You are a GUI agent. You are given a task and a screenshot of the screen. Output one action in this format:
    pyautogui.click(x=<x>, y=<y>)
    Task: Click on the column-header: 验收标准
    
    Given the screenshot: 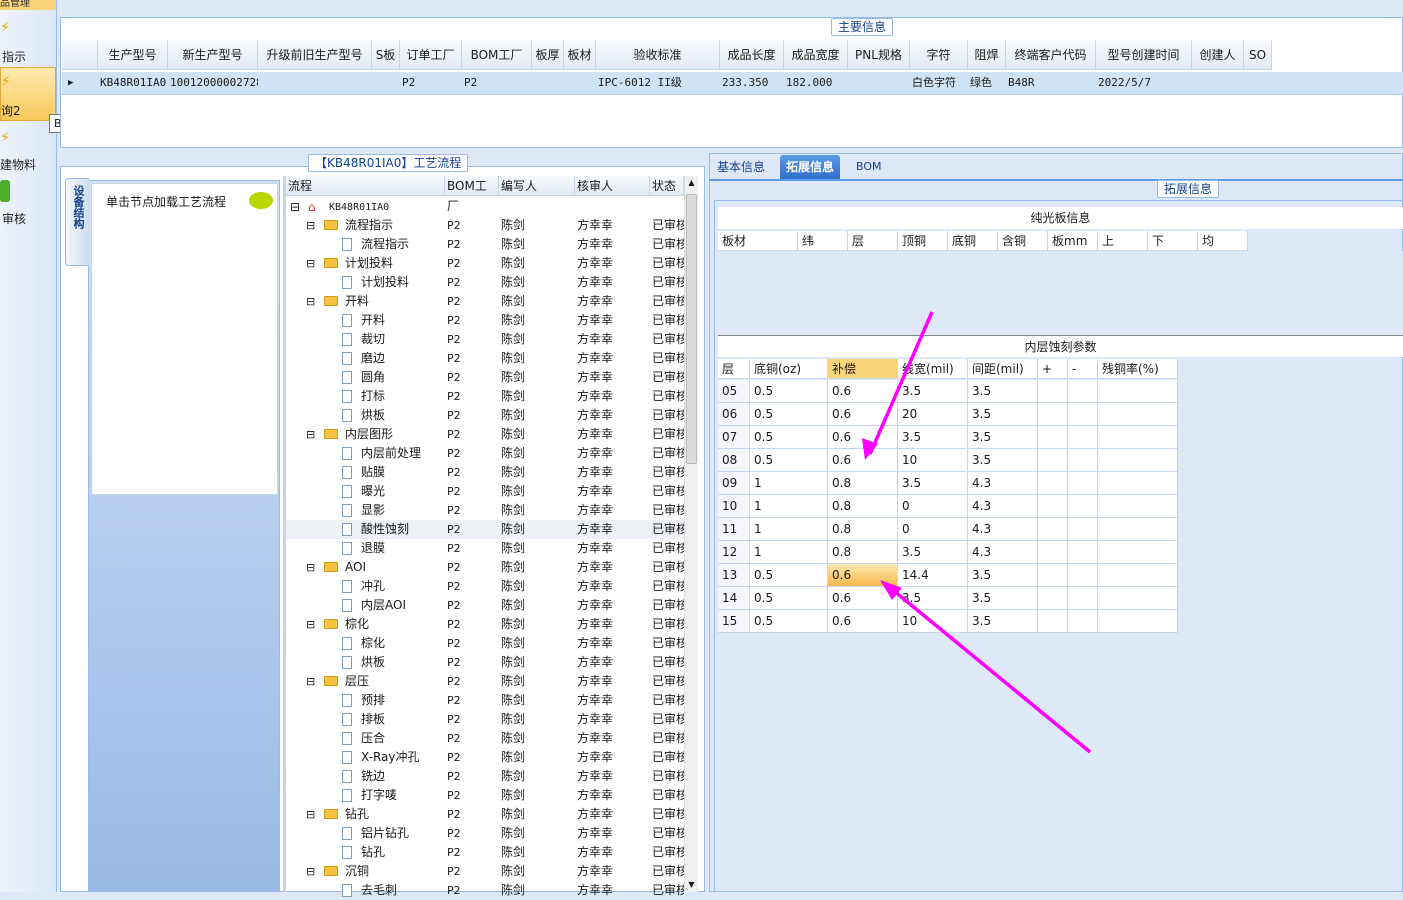 What is the action you would take?
    pyautogui.click(x=658, y=55)
    